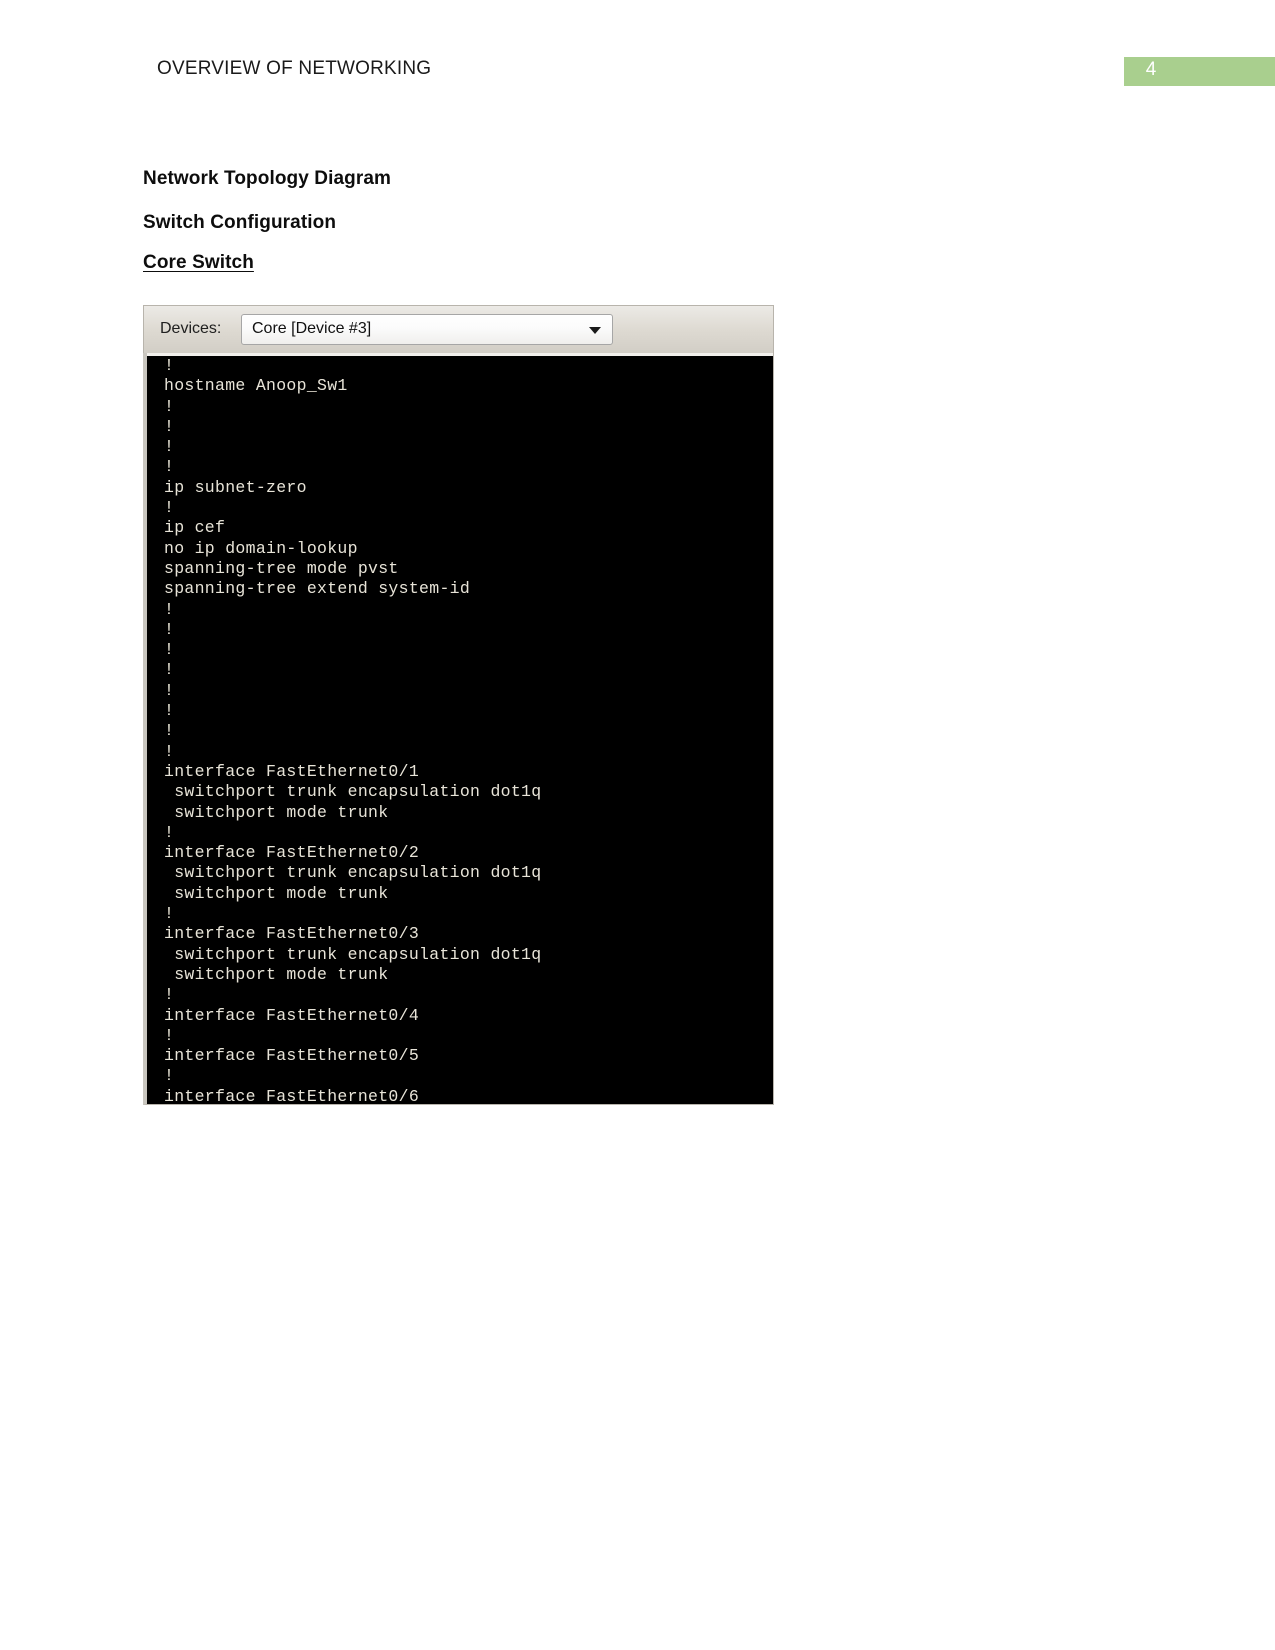  Describe the element at coordinates (595, 330) in the screenshot. I see `chevron-down-icon` at that location.